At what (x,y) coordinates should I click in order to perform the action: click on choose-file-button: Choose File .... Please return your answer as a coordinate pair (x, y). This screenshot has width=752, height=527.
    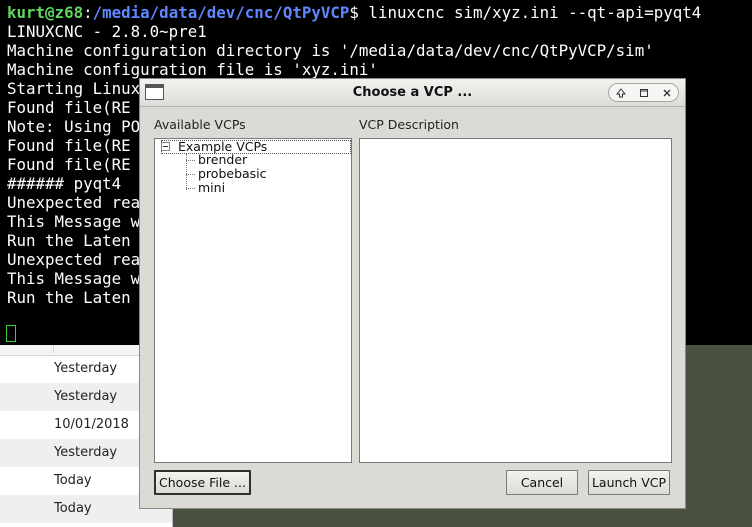
    Looking at the image, I should click on (202, 482).